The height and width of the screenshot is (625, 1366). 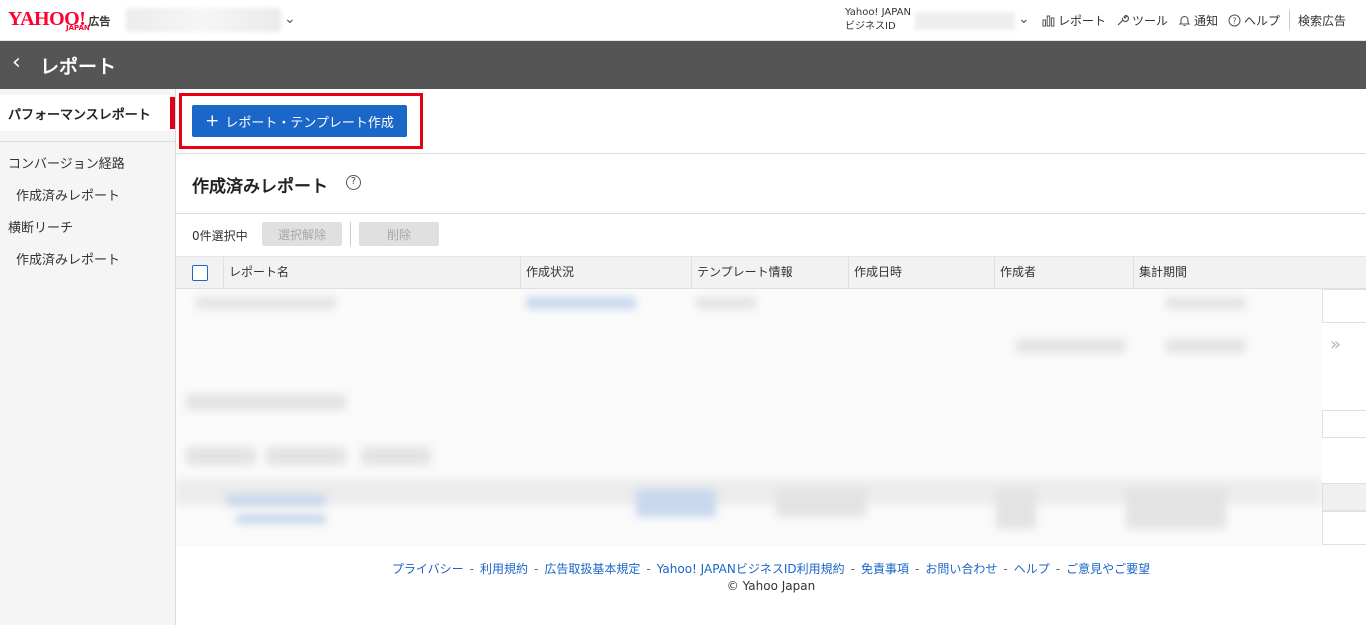 I want to click on sidebar-item-performance-report: パフォーマンスレポート, so click(x=85, y=113).